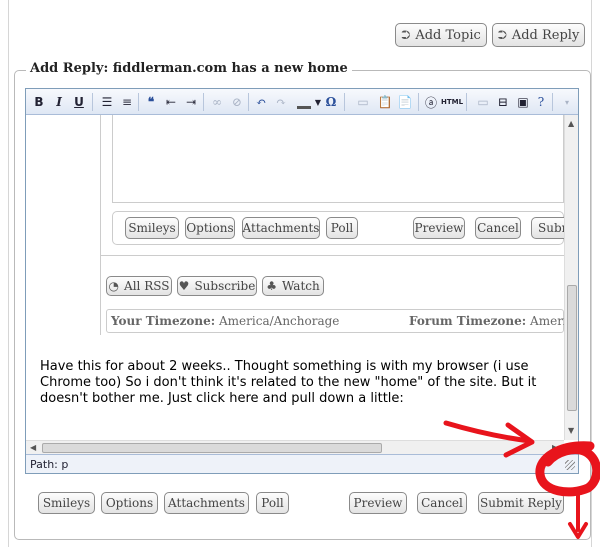  What do you see at coordinates (272, 503) in the screenshot?
I see `poll-button: Poll` at bounding box center [272, 503].